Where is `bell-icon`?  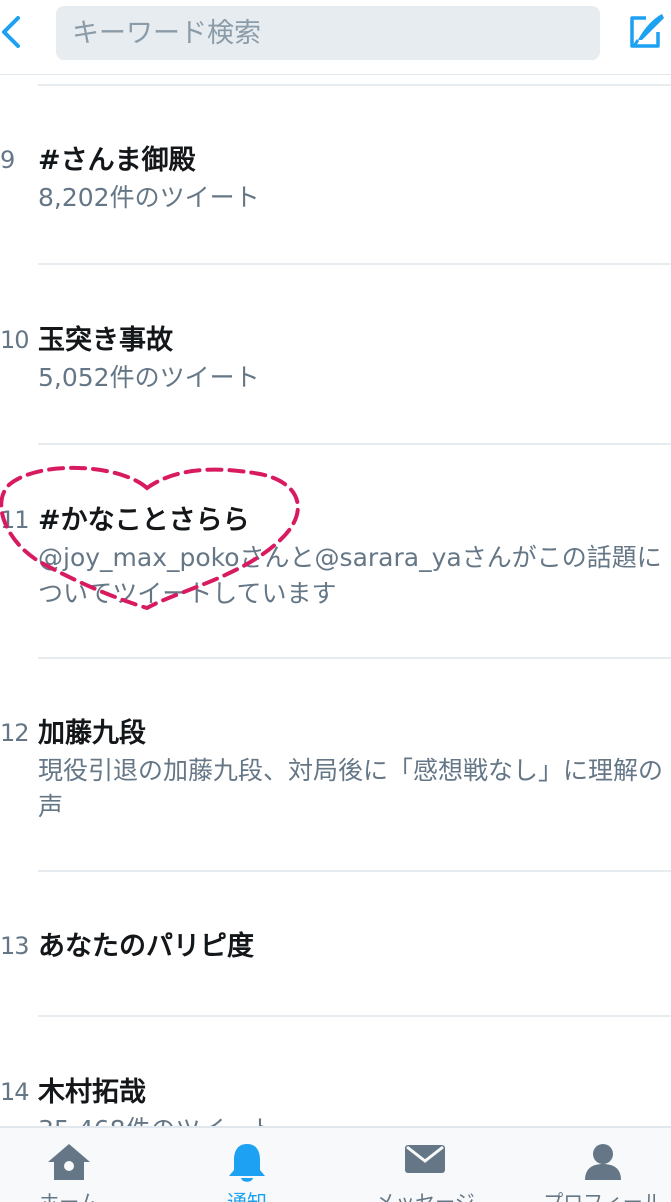
bell-icon is located at coordinates (247, 1163).